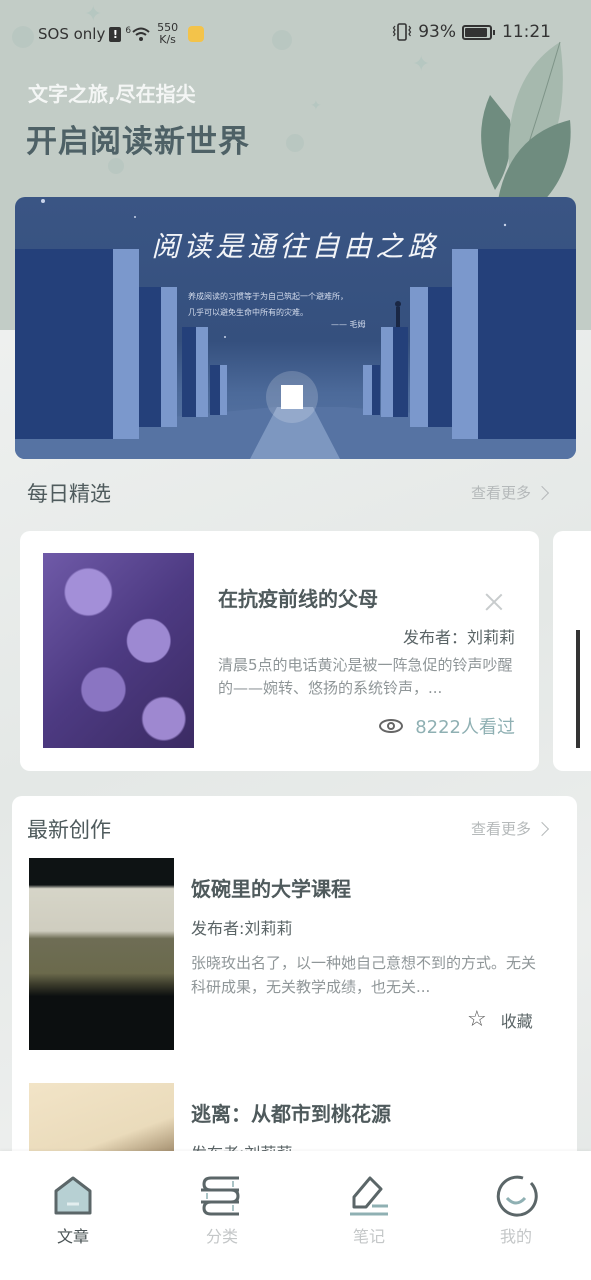 This screenshot has height=1280, width=591. Describe the element at coordinates (271, 889) in the screenshot. I see `article-title: 饭碗里的大学课程` at that location.